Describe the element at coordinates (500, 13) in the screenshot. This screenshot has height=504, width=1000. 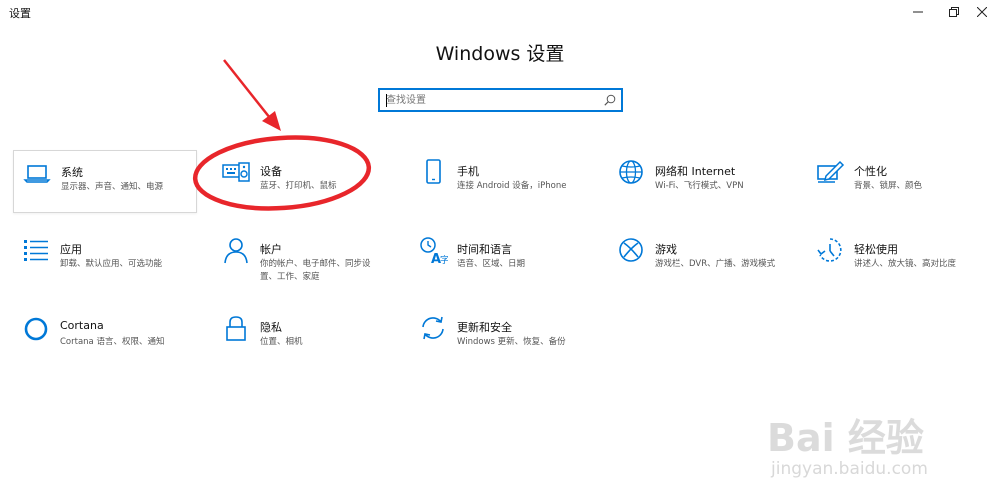
I see `title-bar: 设置` at that location.